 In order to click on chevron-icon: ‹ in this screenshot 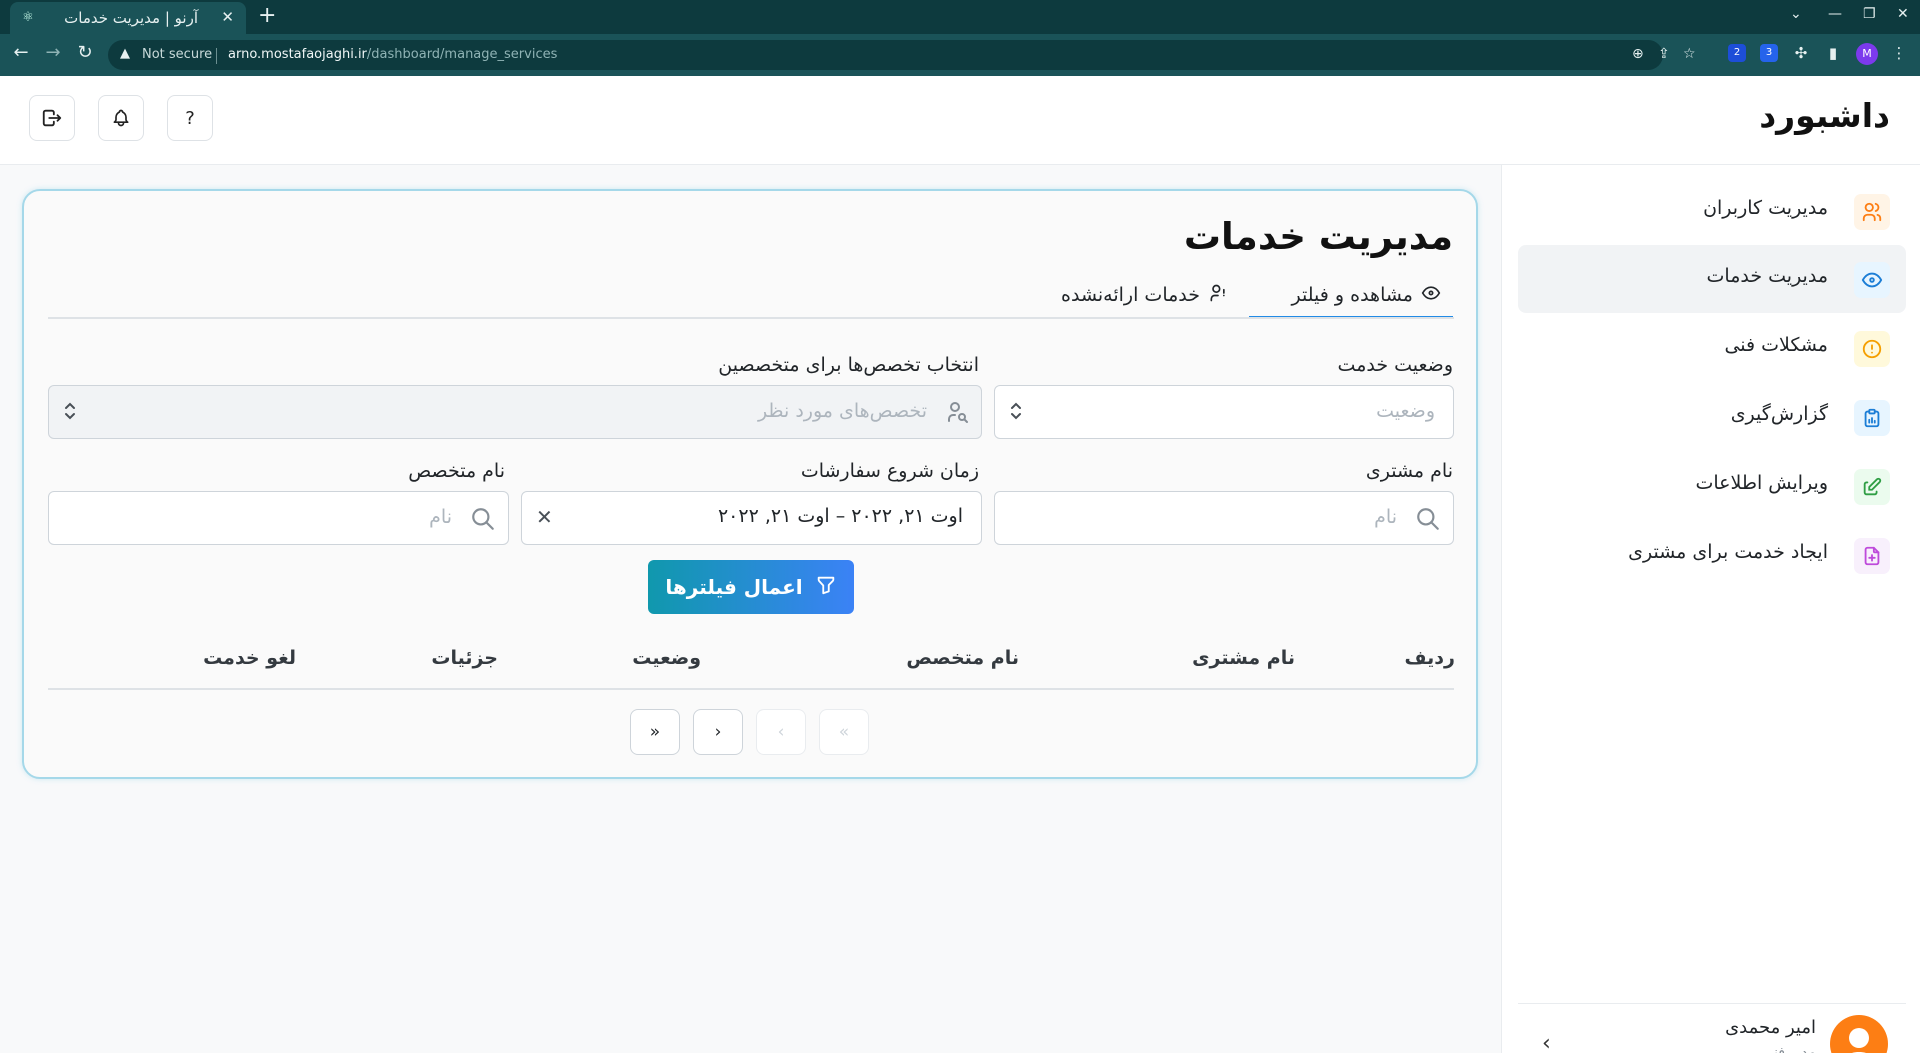, I will do `click(781, 732)`.